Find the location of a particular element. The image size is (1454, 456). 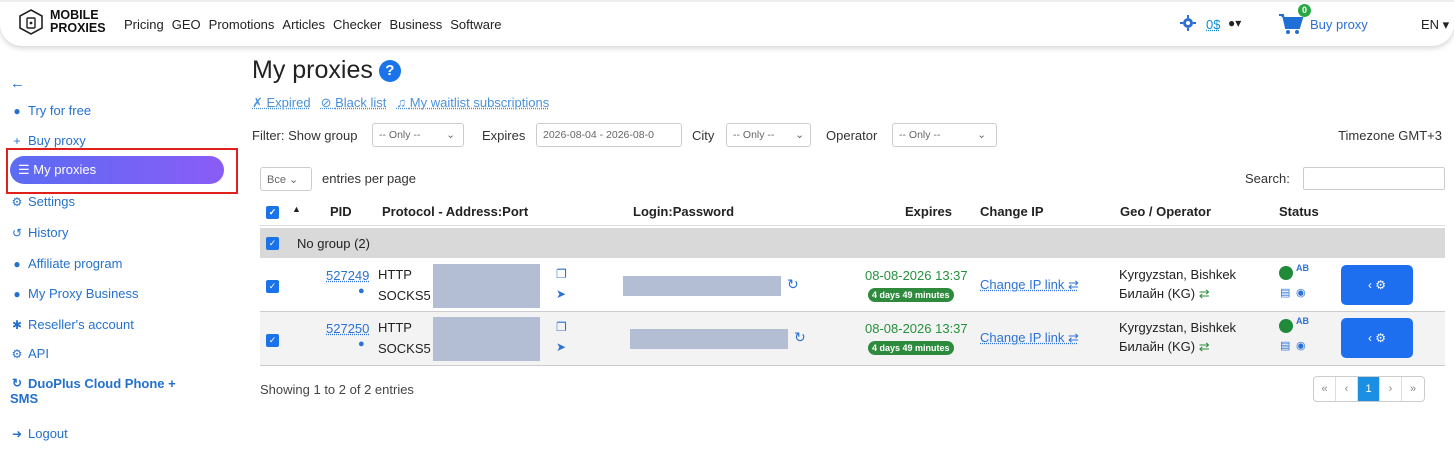

nav-articles: Articles is located at coordinates (303, 24).